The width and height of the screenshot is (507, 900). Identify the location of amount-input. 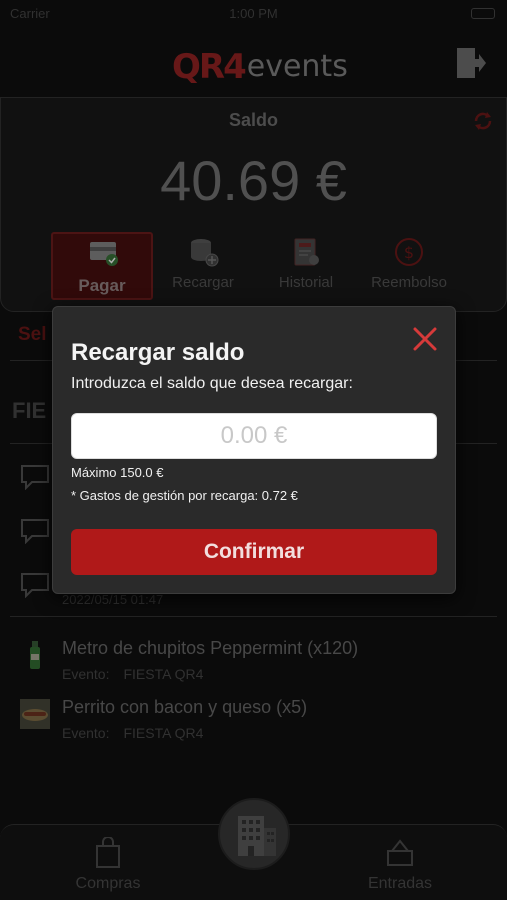
(254, 436).